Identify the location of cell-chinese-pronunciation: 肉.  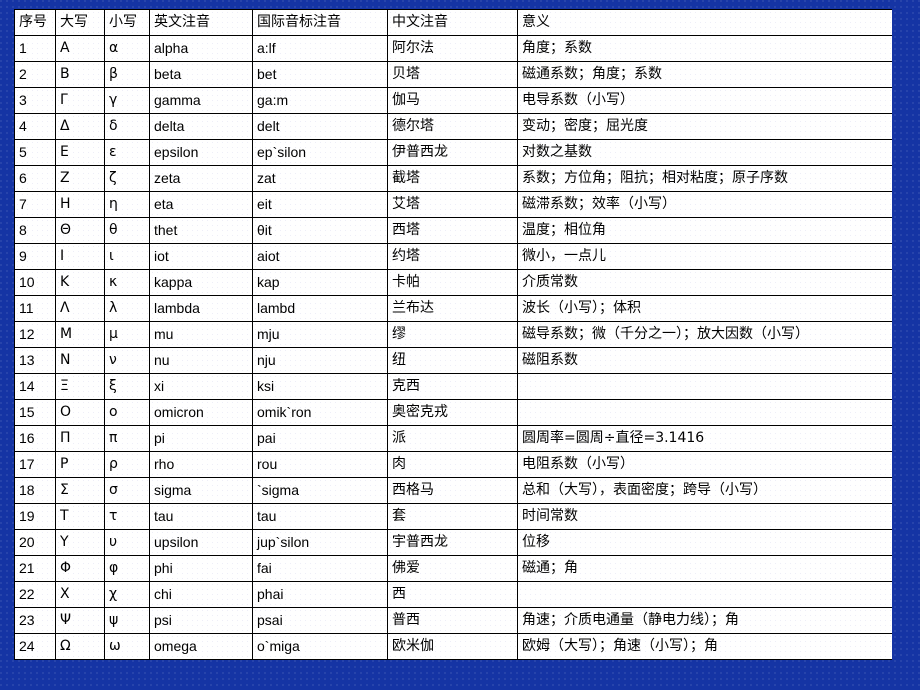
(452, 464).